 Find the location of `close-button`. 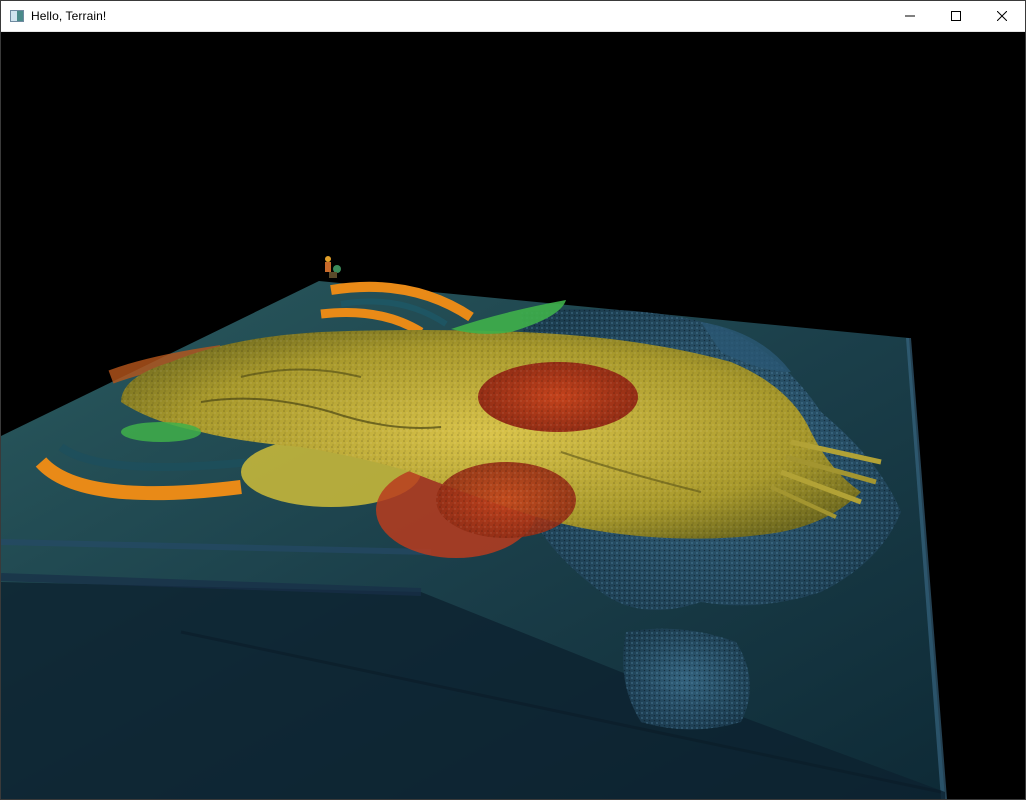

close-button is located at coordinates (1002, 16).